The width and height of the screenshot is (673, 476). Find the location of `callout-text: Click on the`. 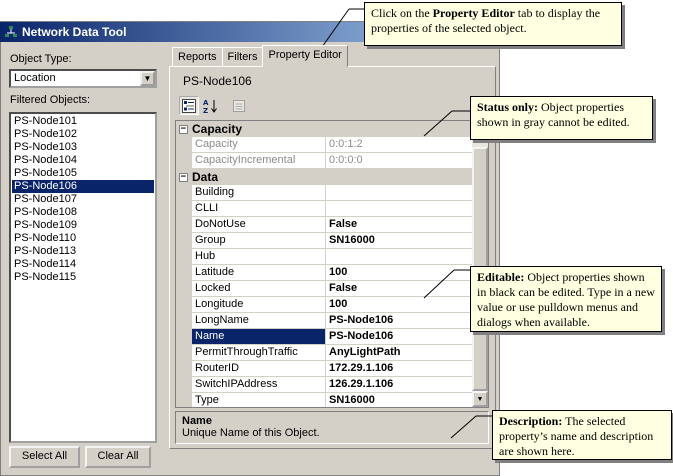

callout-text: Click on the is located at coordinates (402, 13).